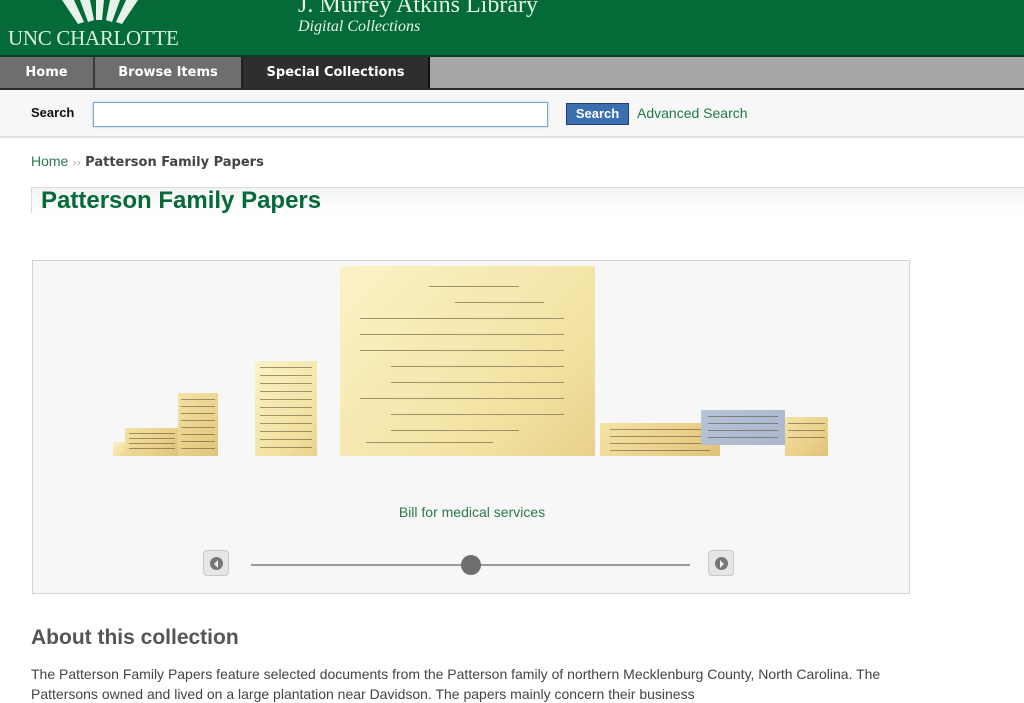  What do you see at coordinates (320, 114) in the screenshot?
I see `search-input` at bounding box center [320, 114].